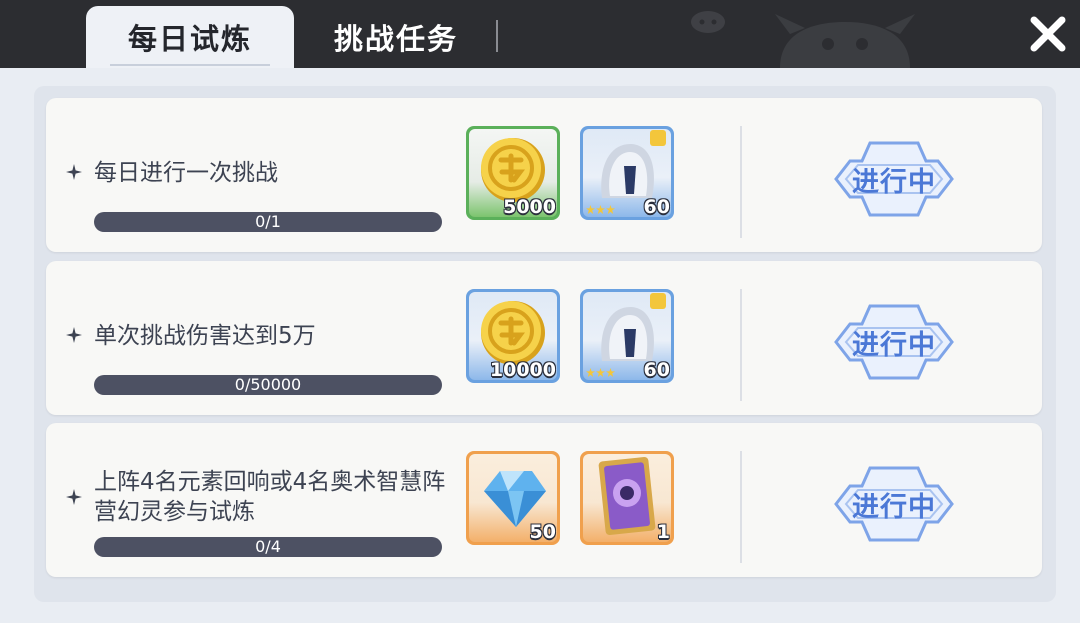 The width and height of the screenshot is (1080, 623). I want to click on task-title: 上阵4名元素回响或4名奥术智慧阵营幻灵参与试炼, so click(270, 497).